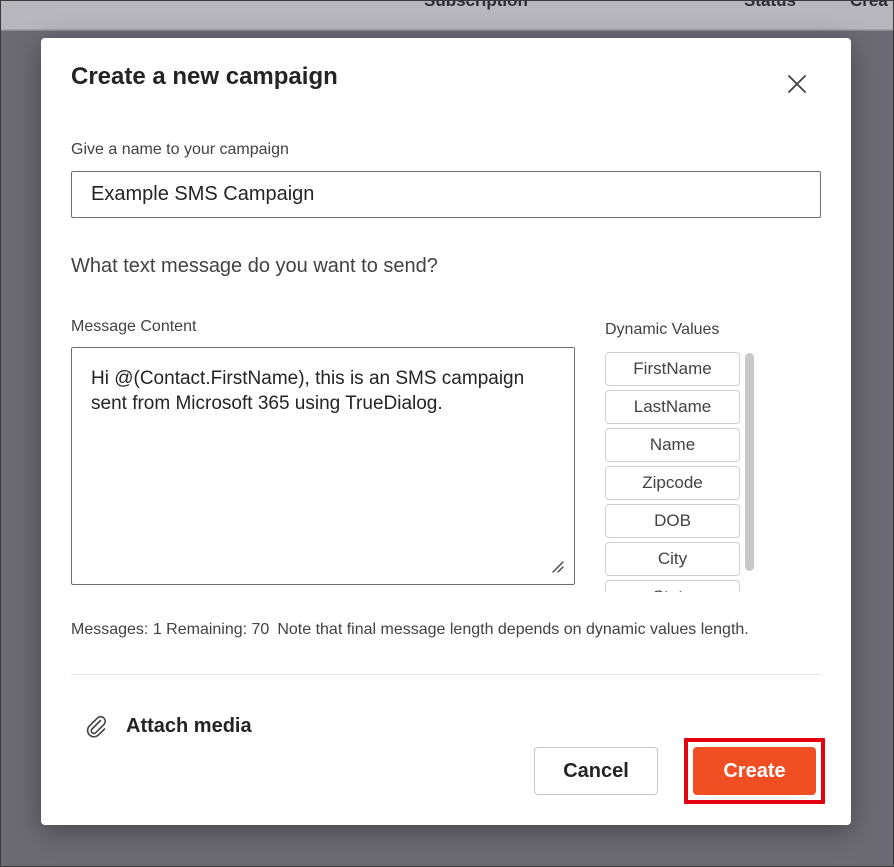 The width and height of the screenshot is (894, 867). I want to click on divider, so click(446, 674).